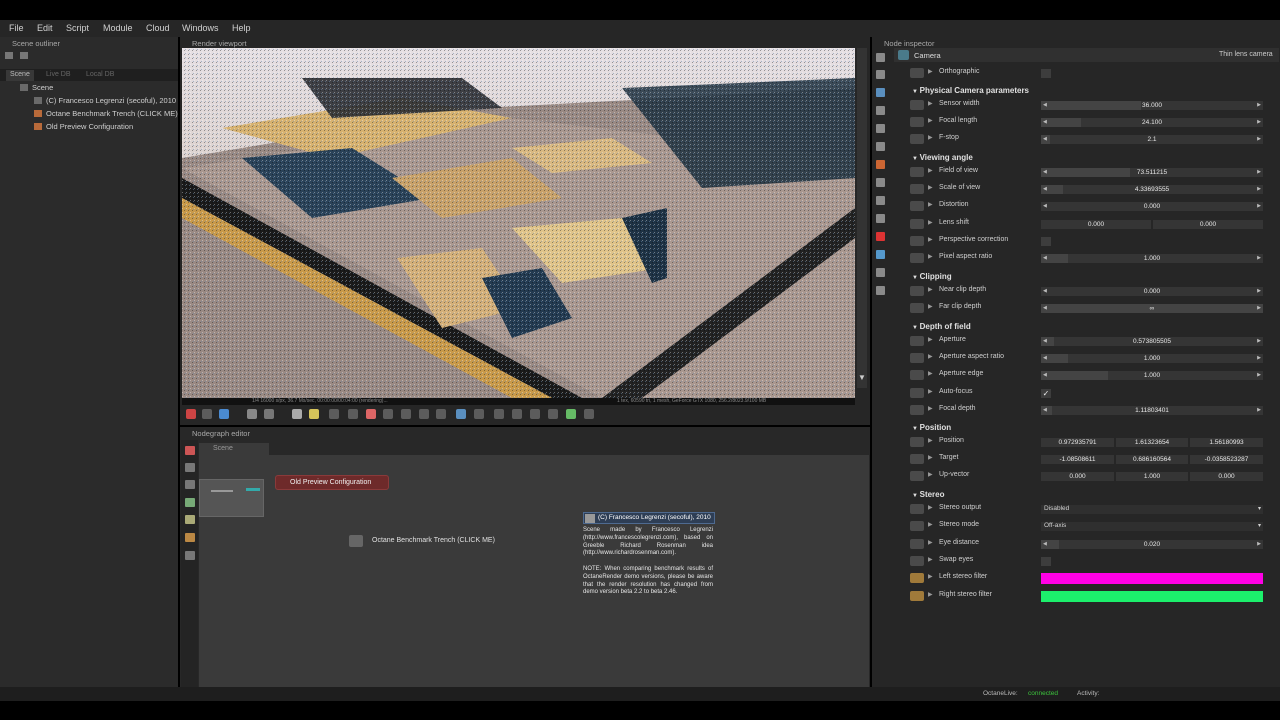 This screenshot has width=1280, height=720. Describe the element at coordinates (231, 498) in the screenshot. I see `navigator-thumbnail` at that location.